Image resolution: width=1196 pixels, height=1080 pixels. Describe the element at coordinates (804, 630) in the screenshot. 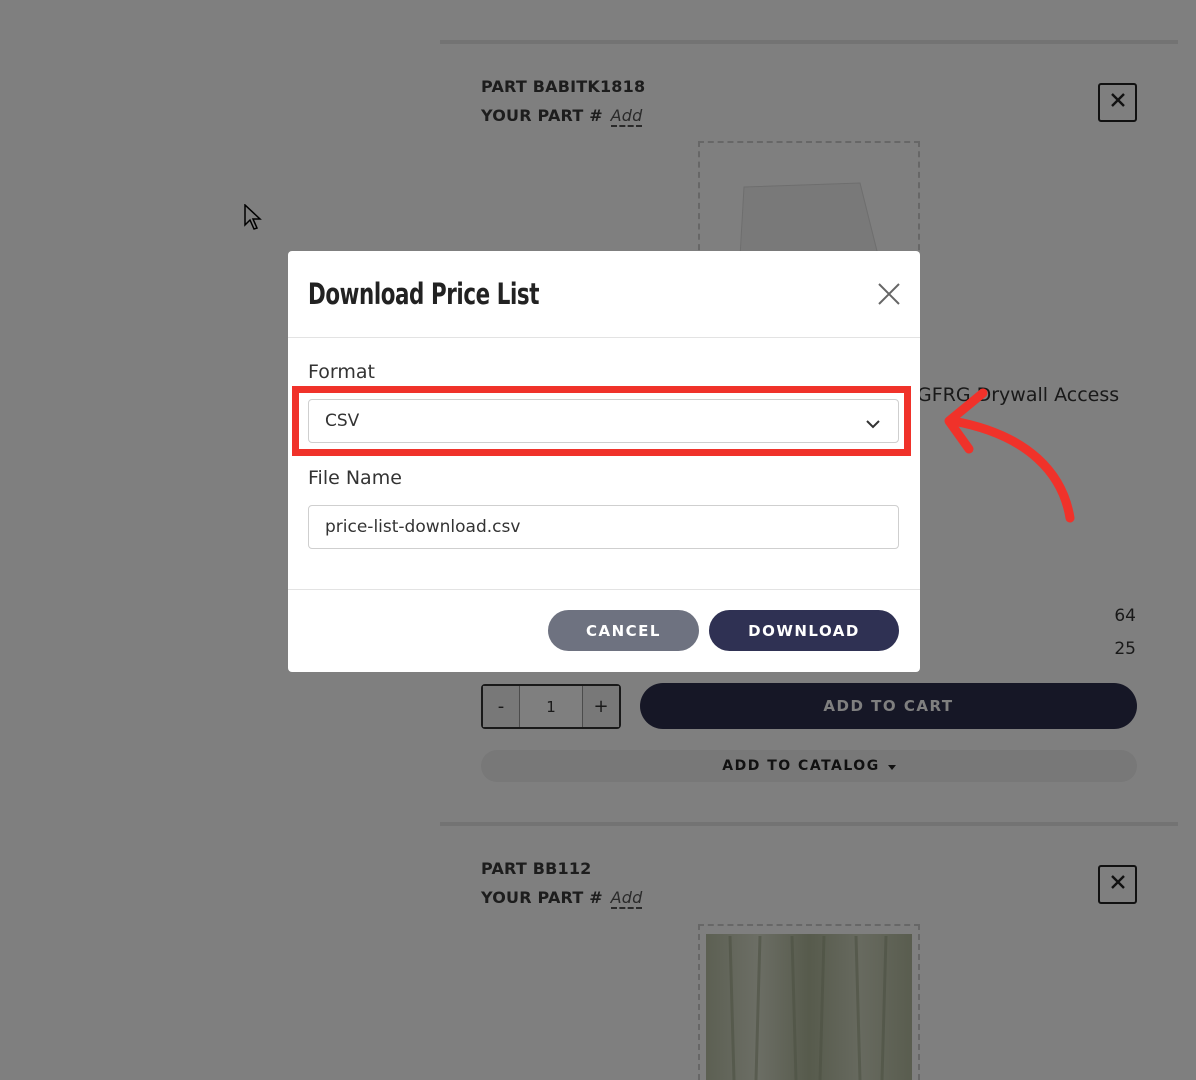

I see `download-button: DOWNLOAD` at that location.